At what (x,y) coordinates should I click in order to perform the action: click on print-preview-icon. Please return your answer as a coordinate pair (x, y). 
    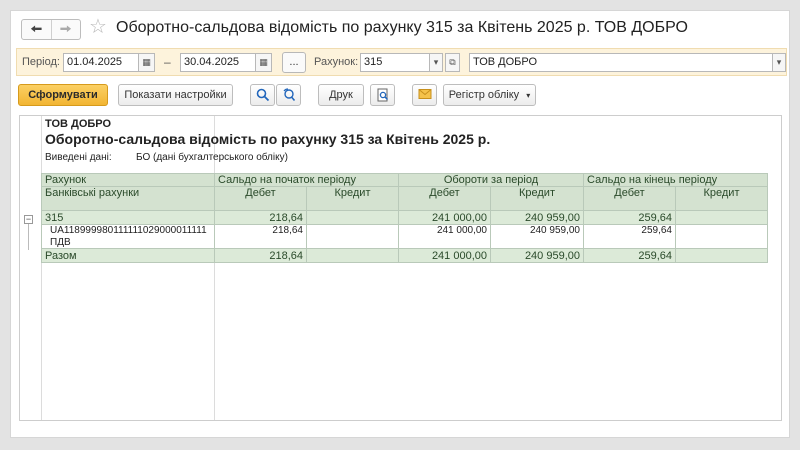
    Looking at the image, I should click on (382, 95).